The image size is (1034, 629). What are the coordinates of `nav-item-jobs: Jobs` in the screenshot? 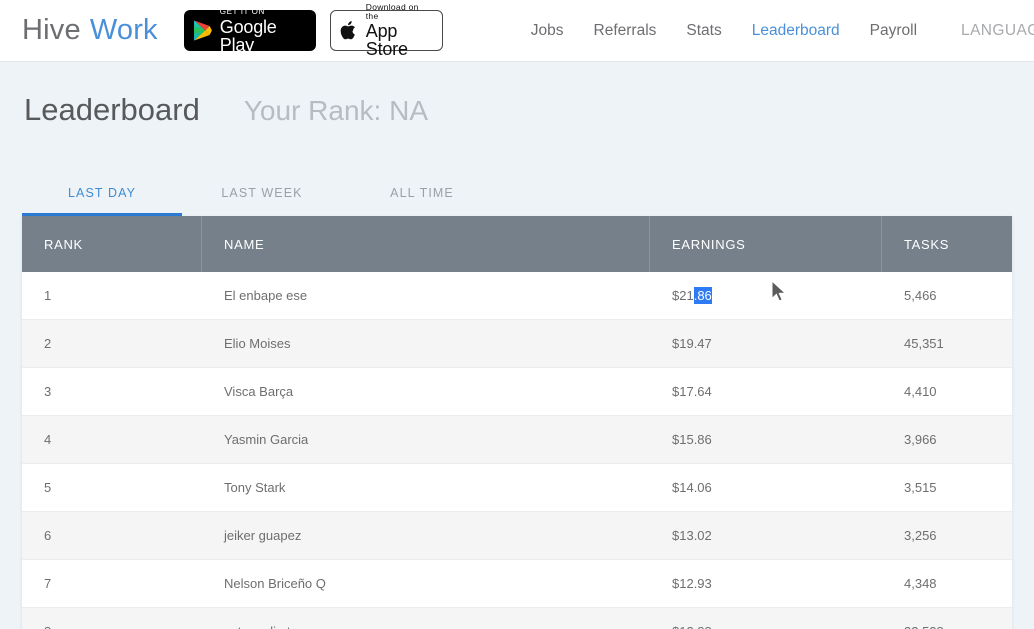 It's located at (547, 31).